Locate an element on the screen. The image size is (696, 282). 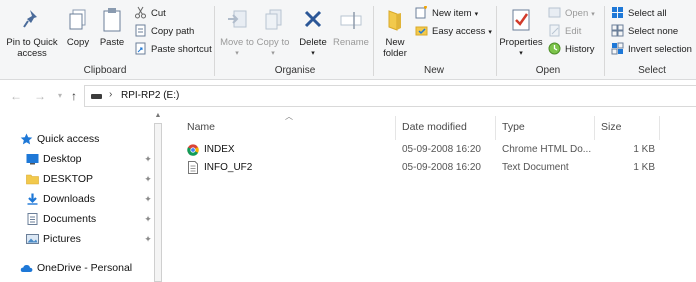
file-type: Text Document is located at coordinates (535, 167).